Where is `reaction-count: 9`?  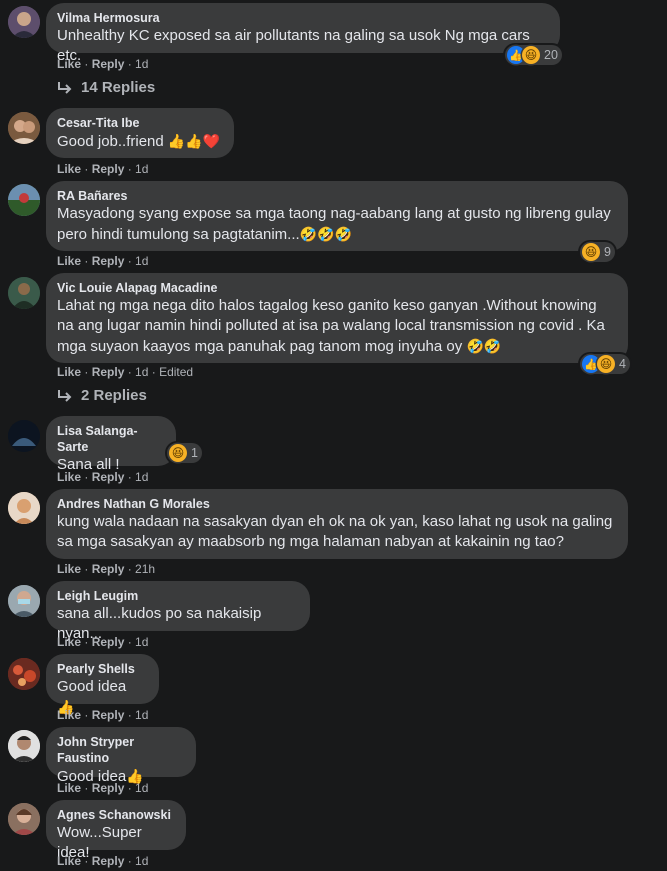
reaction-count: 9 is located at coordinates (607, 252).